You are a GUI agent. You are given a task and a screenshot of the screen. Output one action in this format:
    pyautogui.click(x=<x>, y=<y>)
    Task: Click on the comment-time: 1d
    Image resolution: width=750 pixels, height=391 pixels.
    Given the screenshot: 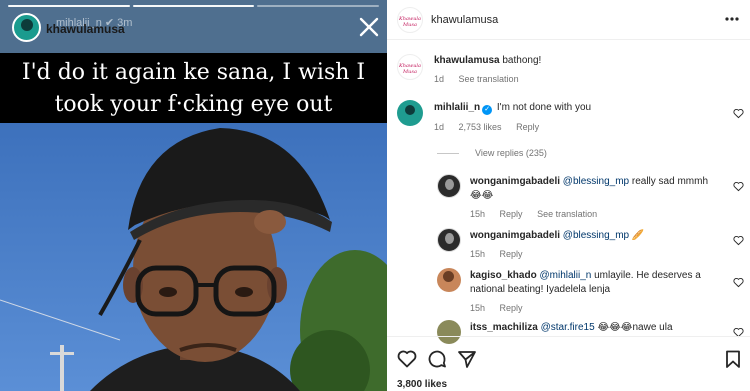 What is the action you would take?
    pyautogui.click(x=439, y=127)
    